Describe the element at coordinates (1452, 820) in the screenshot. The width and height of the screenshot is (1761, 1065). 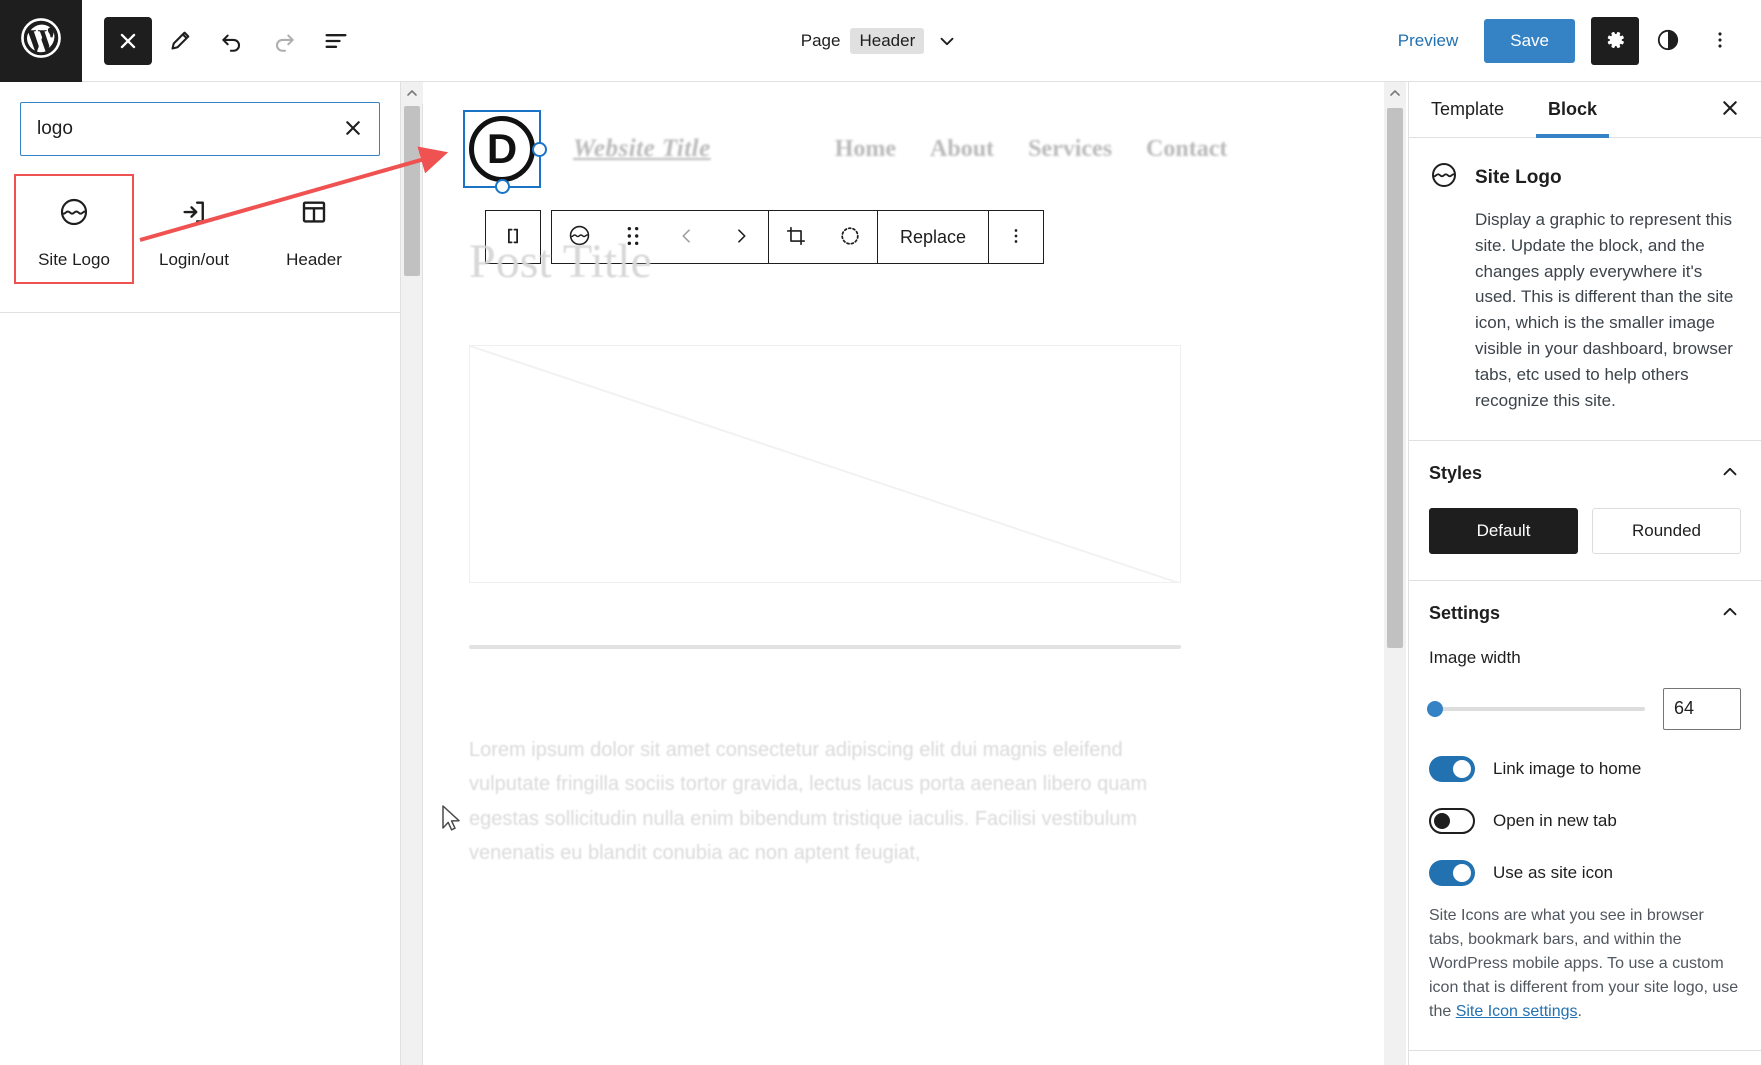
I see `toggle-open-in-new-tab` at that location.